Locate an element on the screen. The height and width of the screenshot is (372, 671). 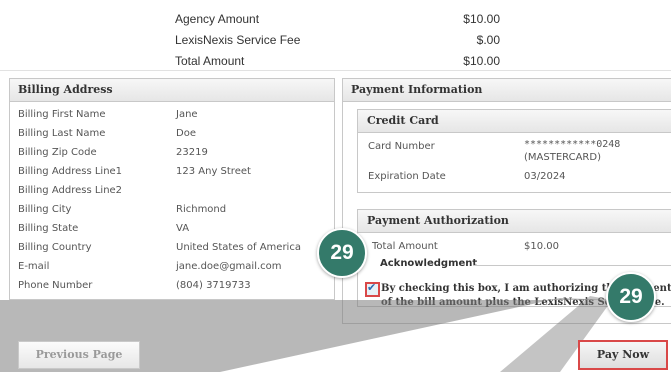
summary-label: Agency Amount is located at coordinates (217, 19).